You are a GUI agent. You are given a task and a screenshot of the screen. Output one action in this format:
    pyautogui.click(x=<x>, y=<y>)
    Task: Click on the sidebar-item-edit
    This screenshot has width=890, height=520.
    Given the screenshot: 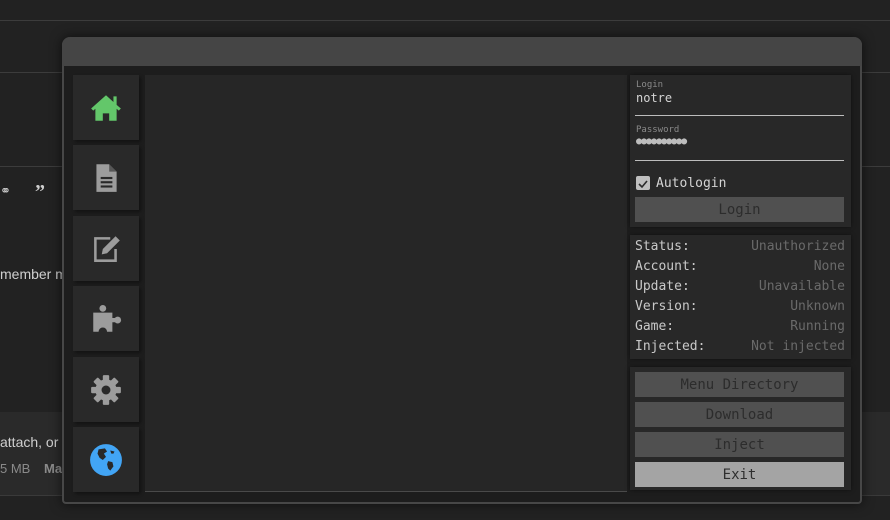 What is the action you would take?
    pyautogui.click(x=106, y=248)
    